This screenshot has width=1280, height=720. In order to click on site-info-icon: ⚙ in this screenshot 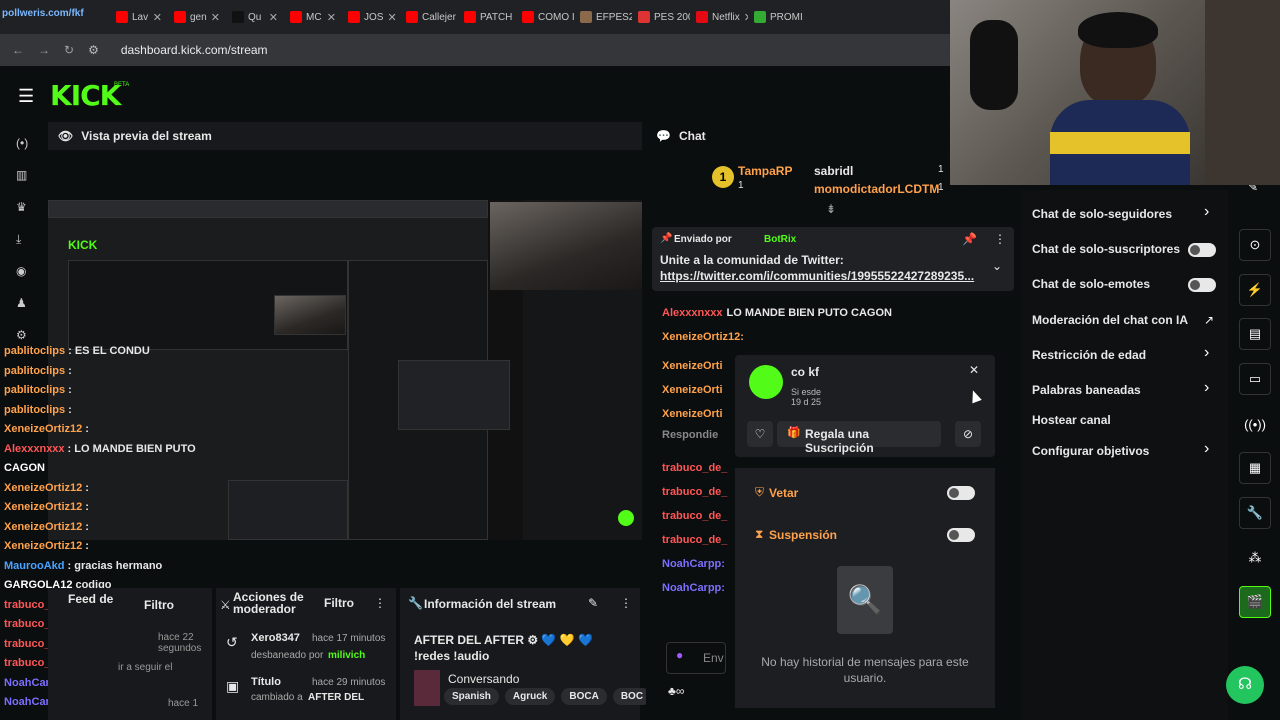, I will do `click(93, 50)`.